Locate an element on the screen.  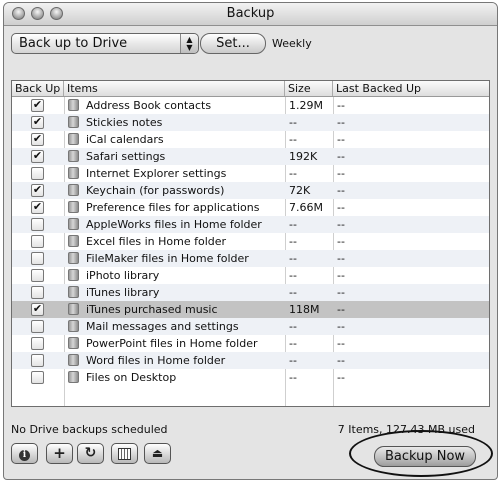
calendar-button is located at coordinates (124, 453).